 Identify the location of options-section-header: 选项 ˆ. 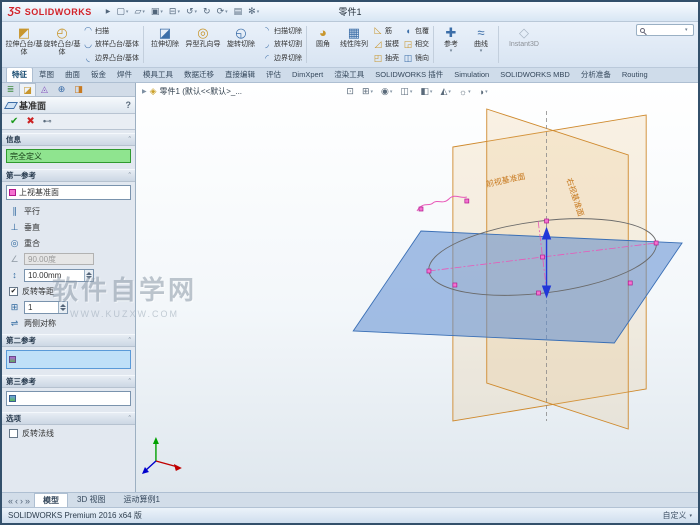
(68, 418).